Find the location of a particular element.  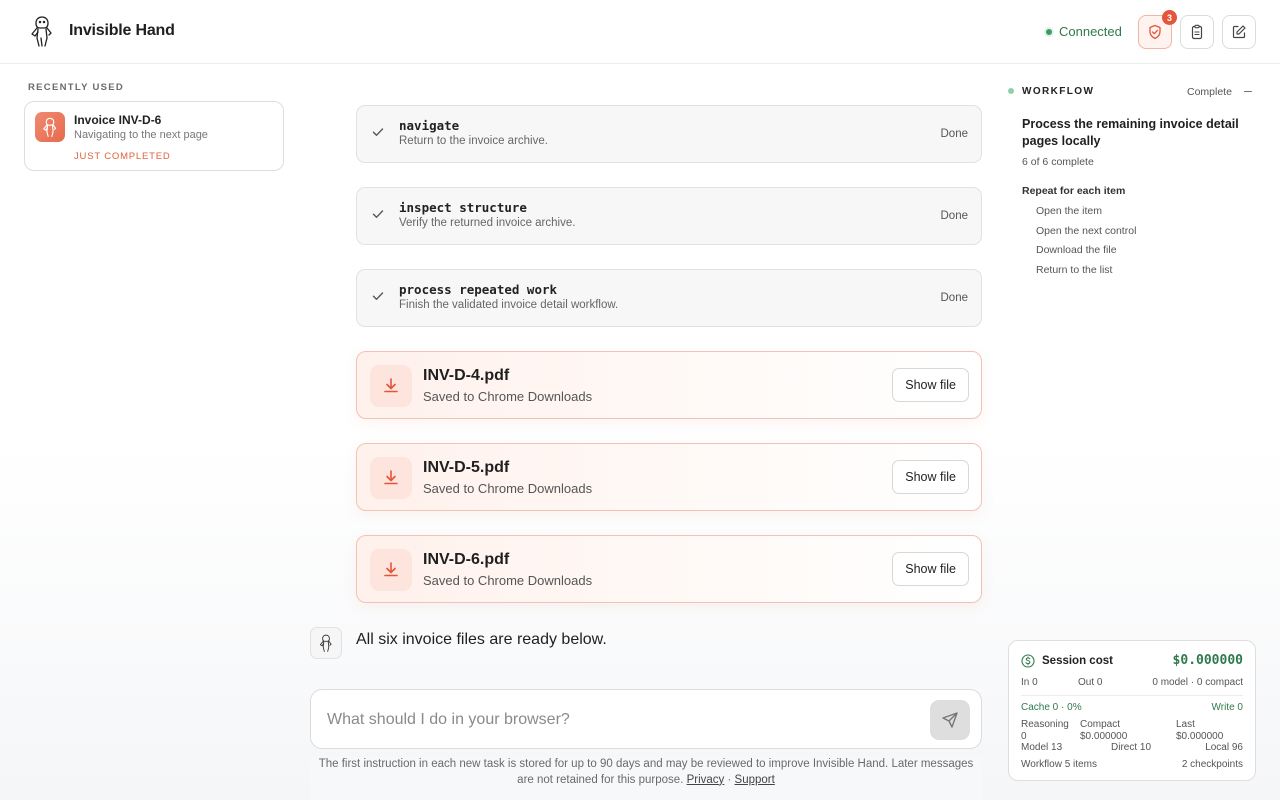

collapse-workflow-button: – is located at coordinates (1248, 90).